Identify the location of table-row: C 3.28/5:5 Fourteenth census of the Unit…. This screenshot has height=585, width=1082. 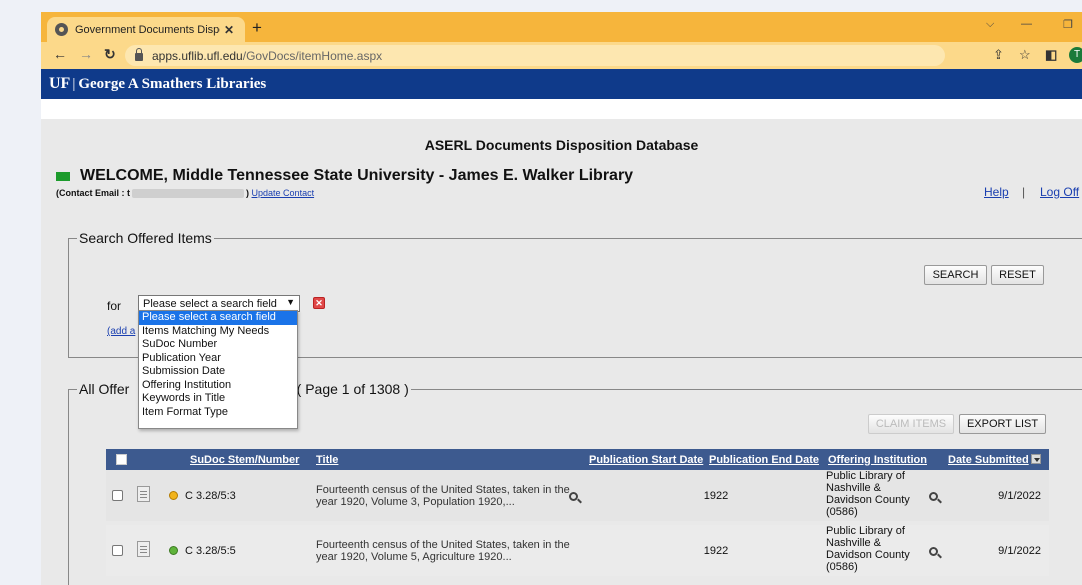
(577, 550).